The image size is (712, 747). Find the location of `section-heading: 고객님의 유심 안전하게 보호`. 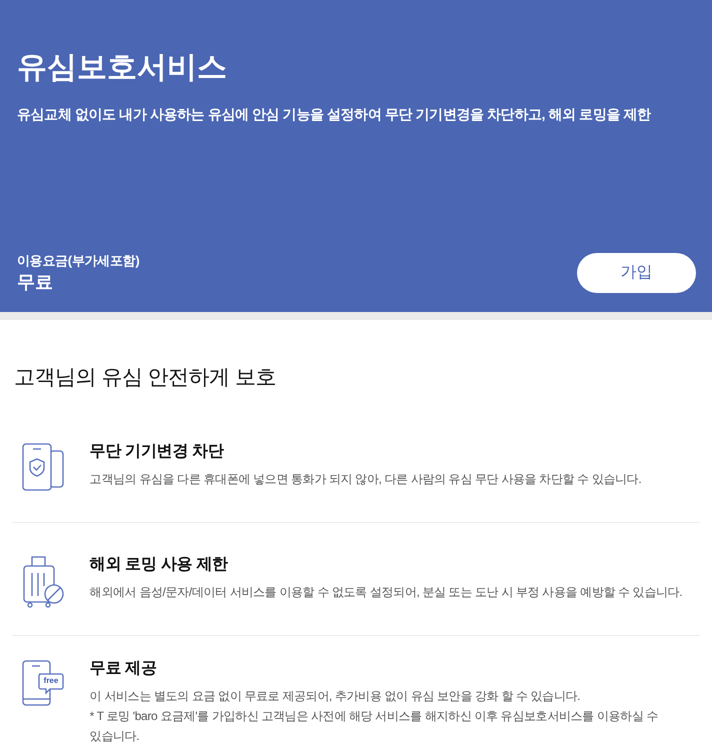

section-heading: 고객님의 유심 안전하게 보호 is located at coordinates (144, 378).